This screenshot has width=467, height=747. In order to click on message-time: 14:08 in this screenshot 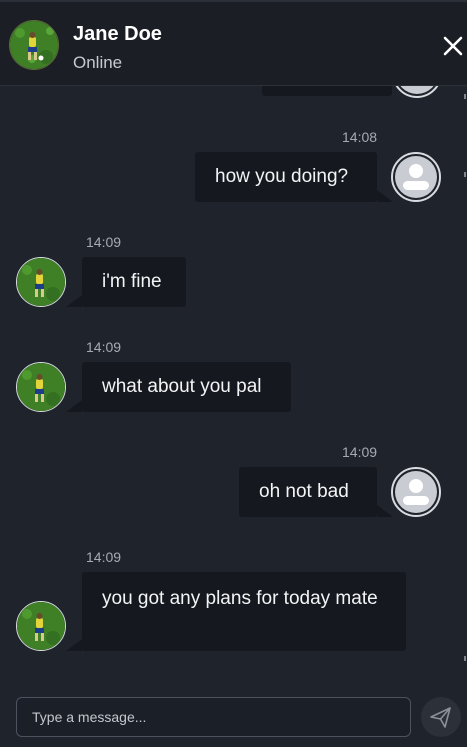, I will do `click(360, 137)`.